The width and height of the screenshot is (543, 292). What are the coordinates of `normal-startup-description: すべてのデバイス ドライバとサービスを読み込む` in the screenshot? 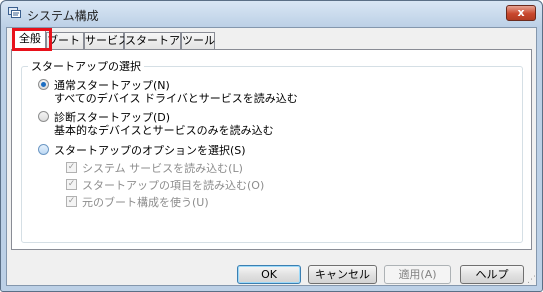 It's located at (176, 98).